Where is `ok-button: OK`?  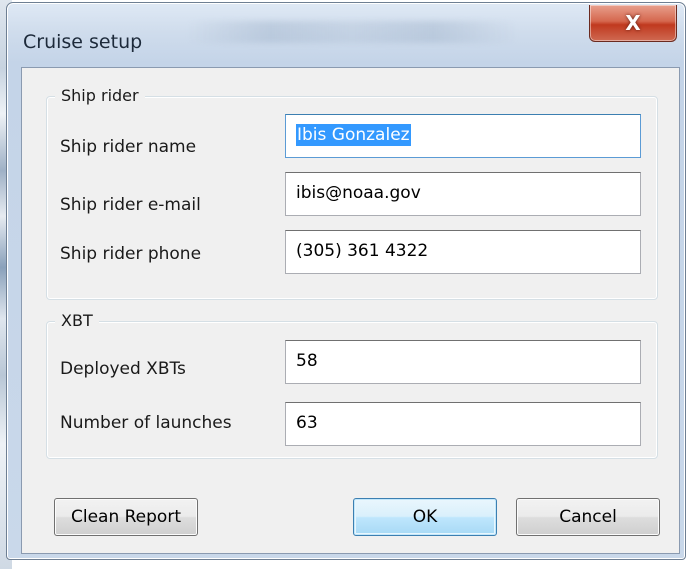
ok-button: OK is located at coordinates (425, 517).